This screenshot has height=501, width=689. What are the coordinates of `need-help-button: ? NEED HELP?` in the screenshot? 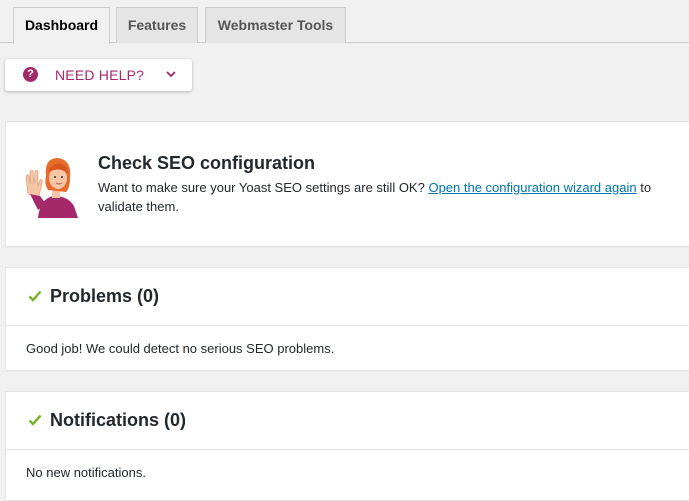 It's located at (98, 75).